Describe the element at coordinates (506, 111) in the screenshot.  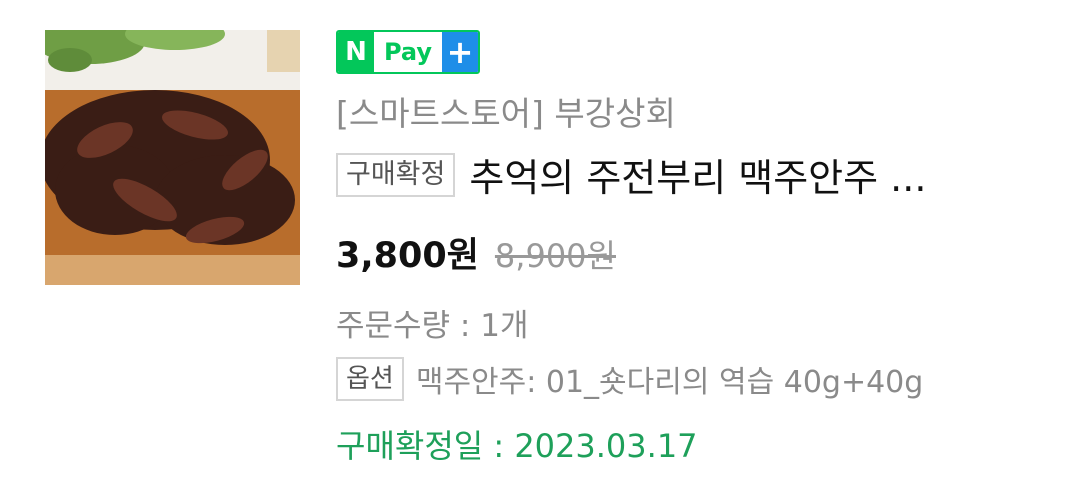
I see `store-name: [스마트스토어] 부강상회` at that location.